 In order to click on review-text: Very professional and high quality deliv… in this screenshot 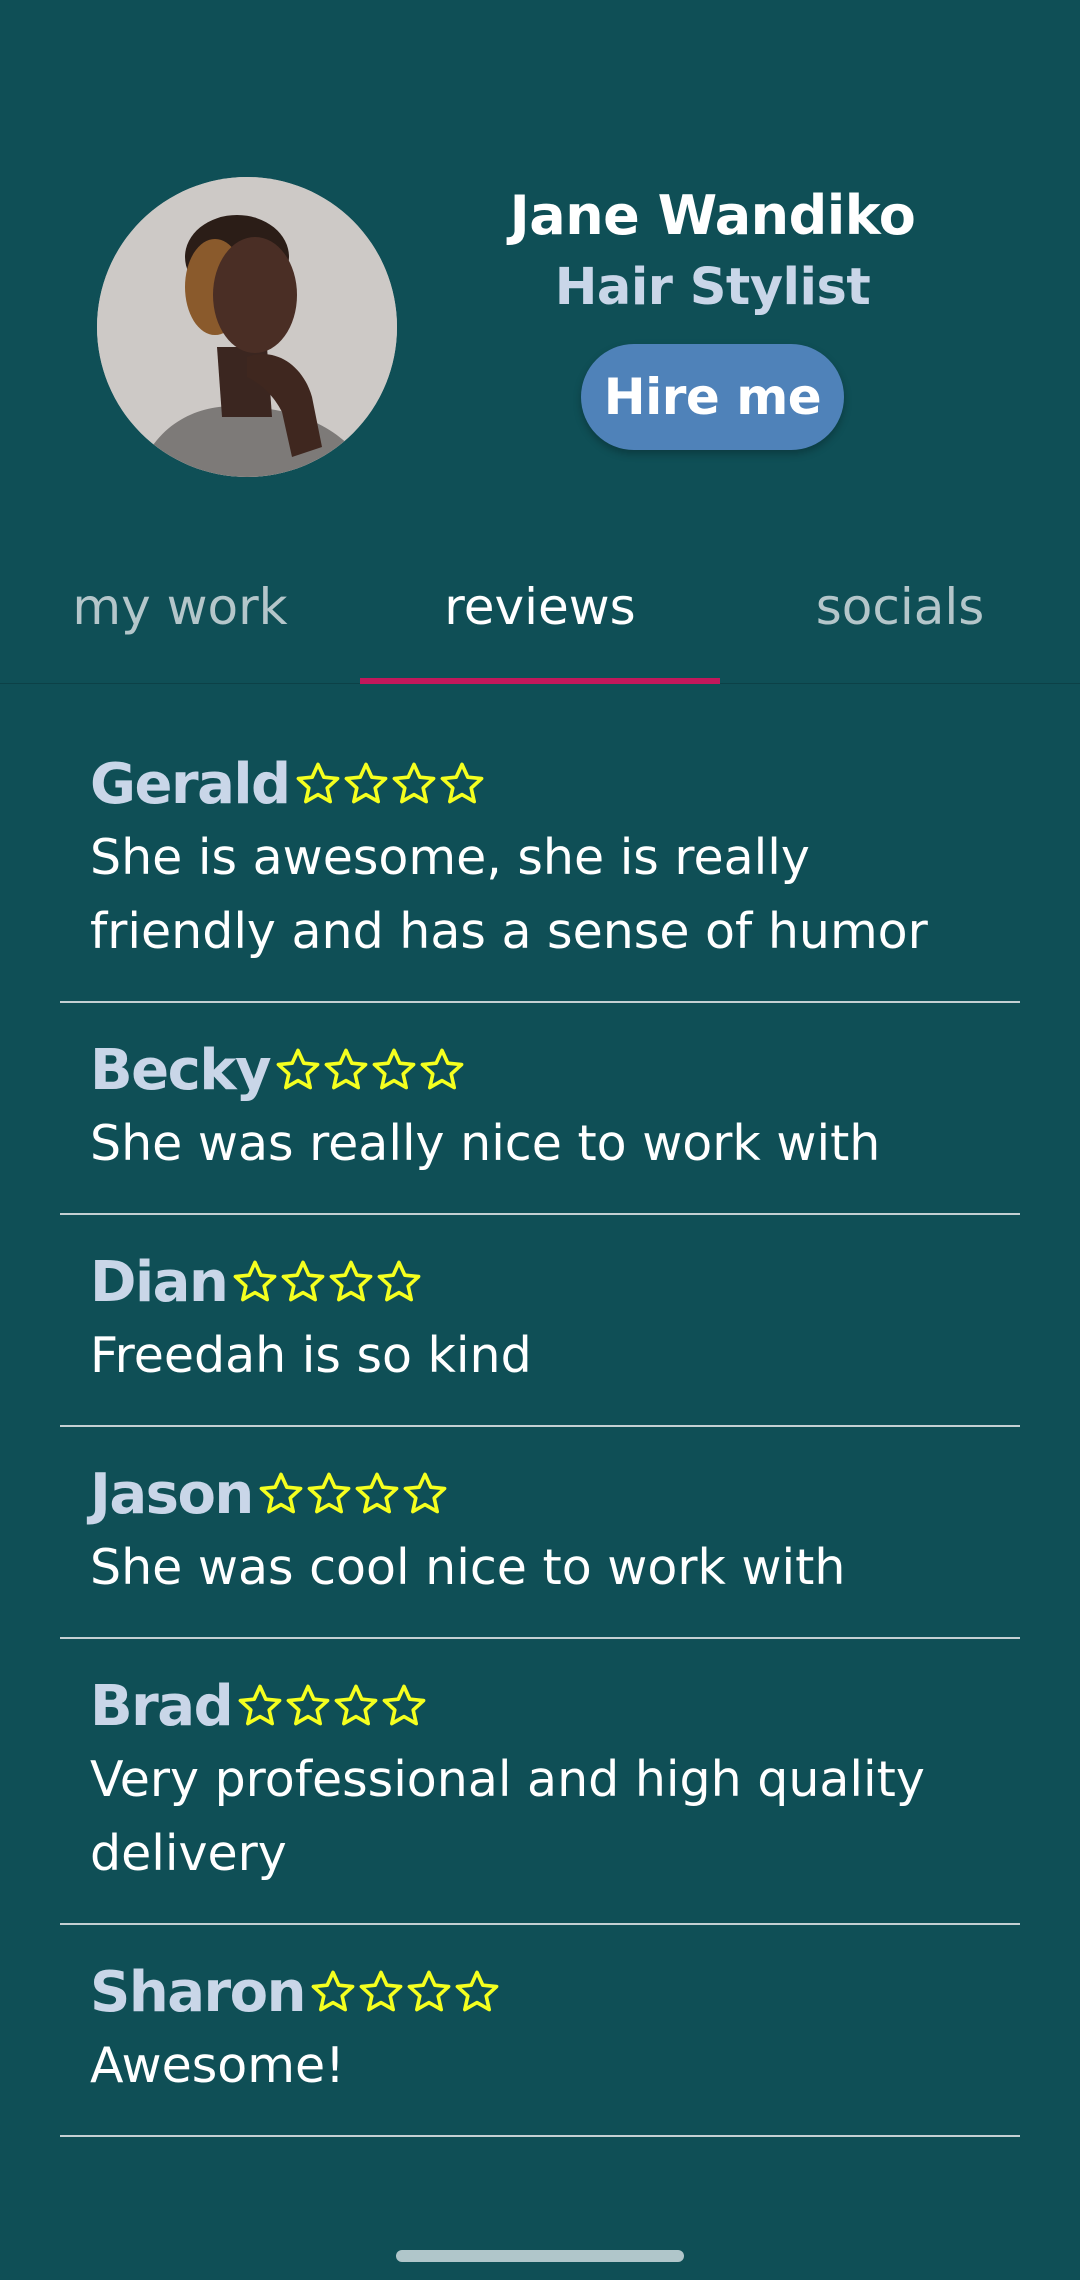, I will do `click(507, 1816)`.